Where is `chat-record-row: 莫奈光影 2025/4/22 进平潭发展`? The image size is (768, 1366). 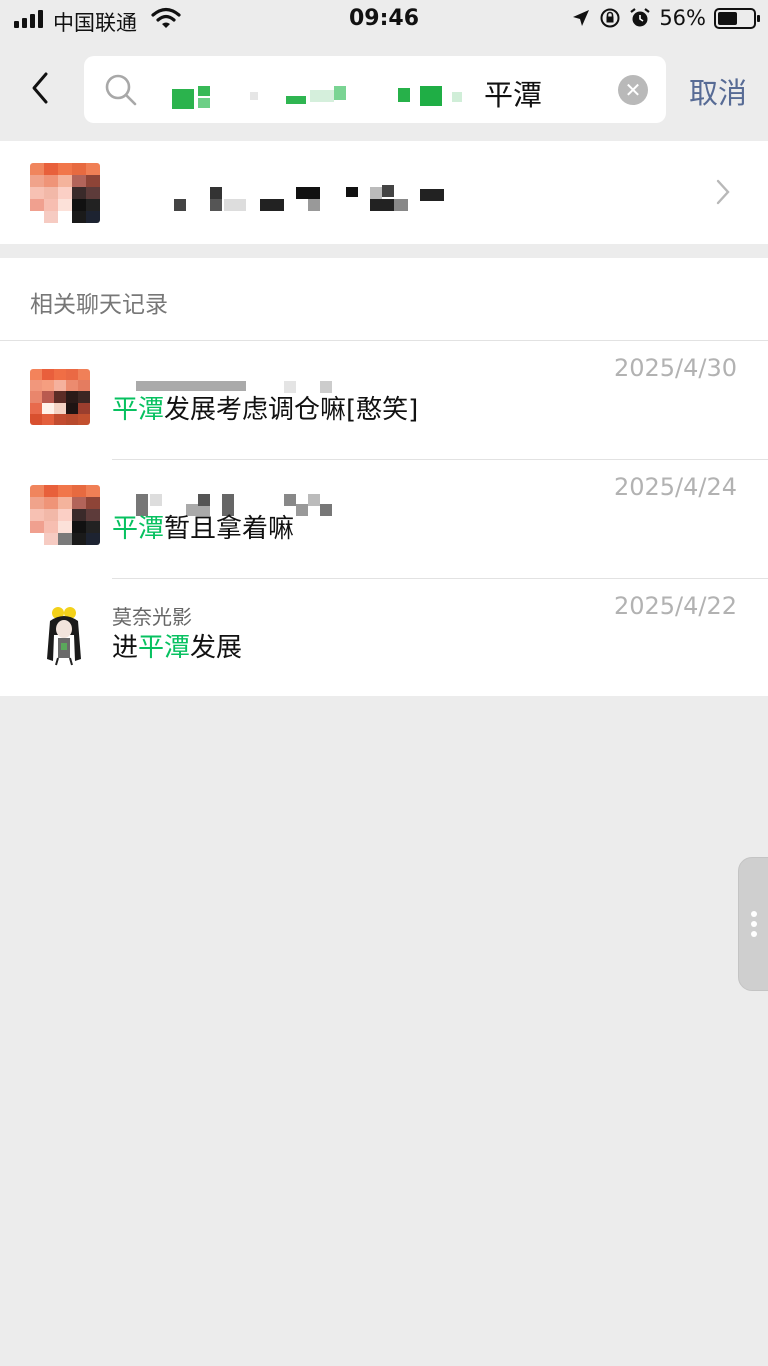 chat-record-row: 莫奈光影 2025/4/22 进平潭发展 is located at coordinates (384, 638).